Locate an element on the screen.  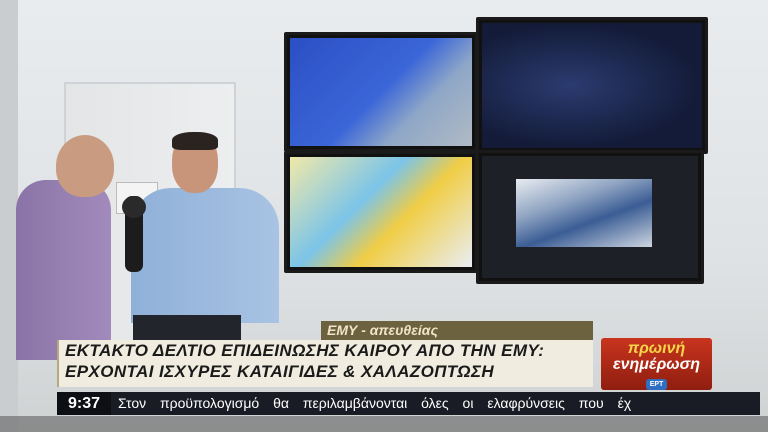
lightning-map is located at coordinates (592, 85).